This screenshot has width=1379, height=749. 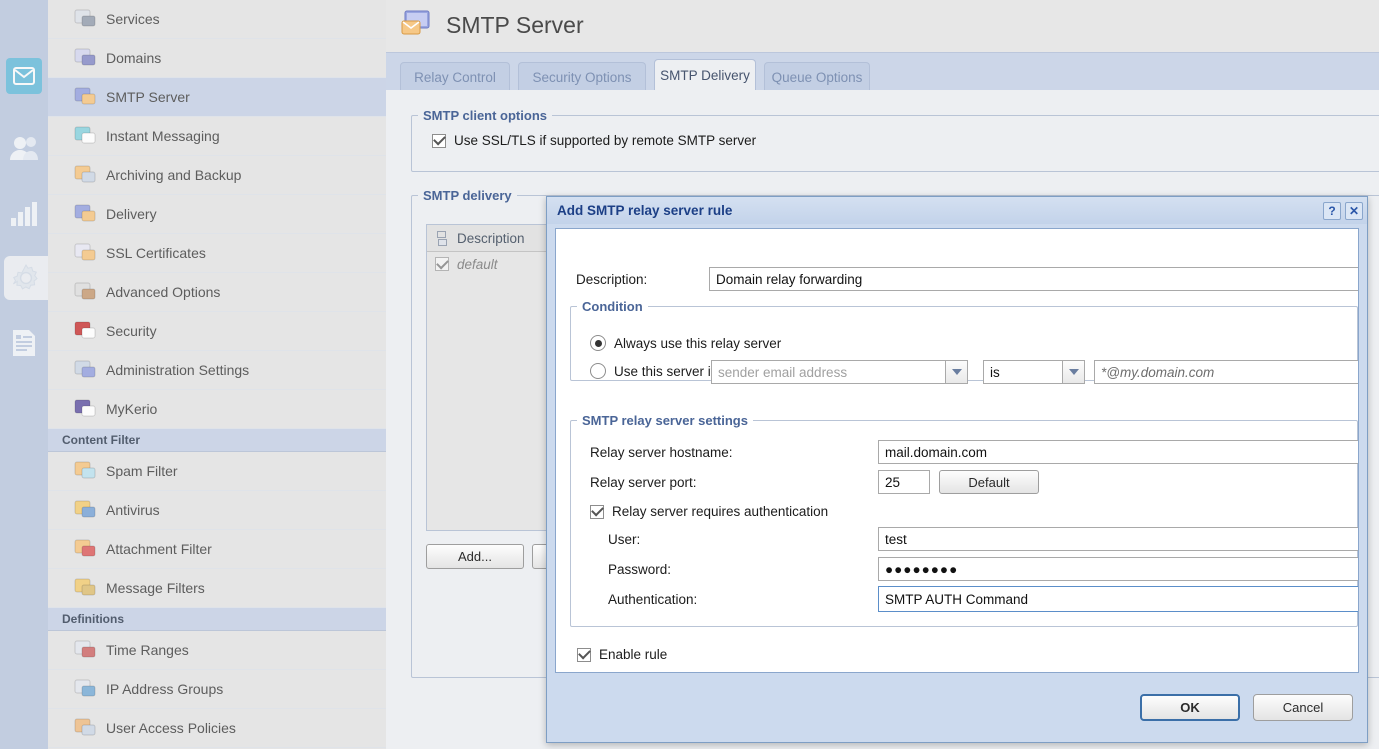 I want to click on log-icon, so click(x=24, y=343).